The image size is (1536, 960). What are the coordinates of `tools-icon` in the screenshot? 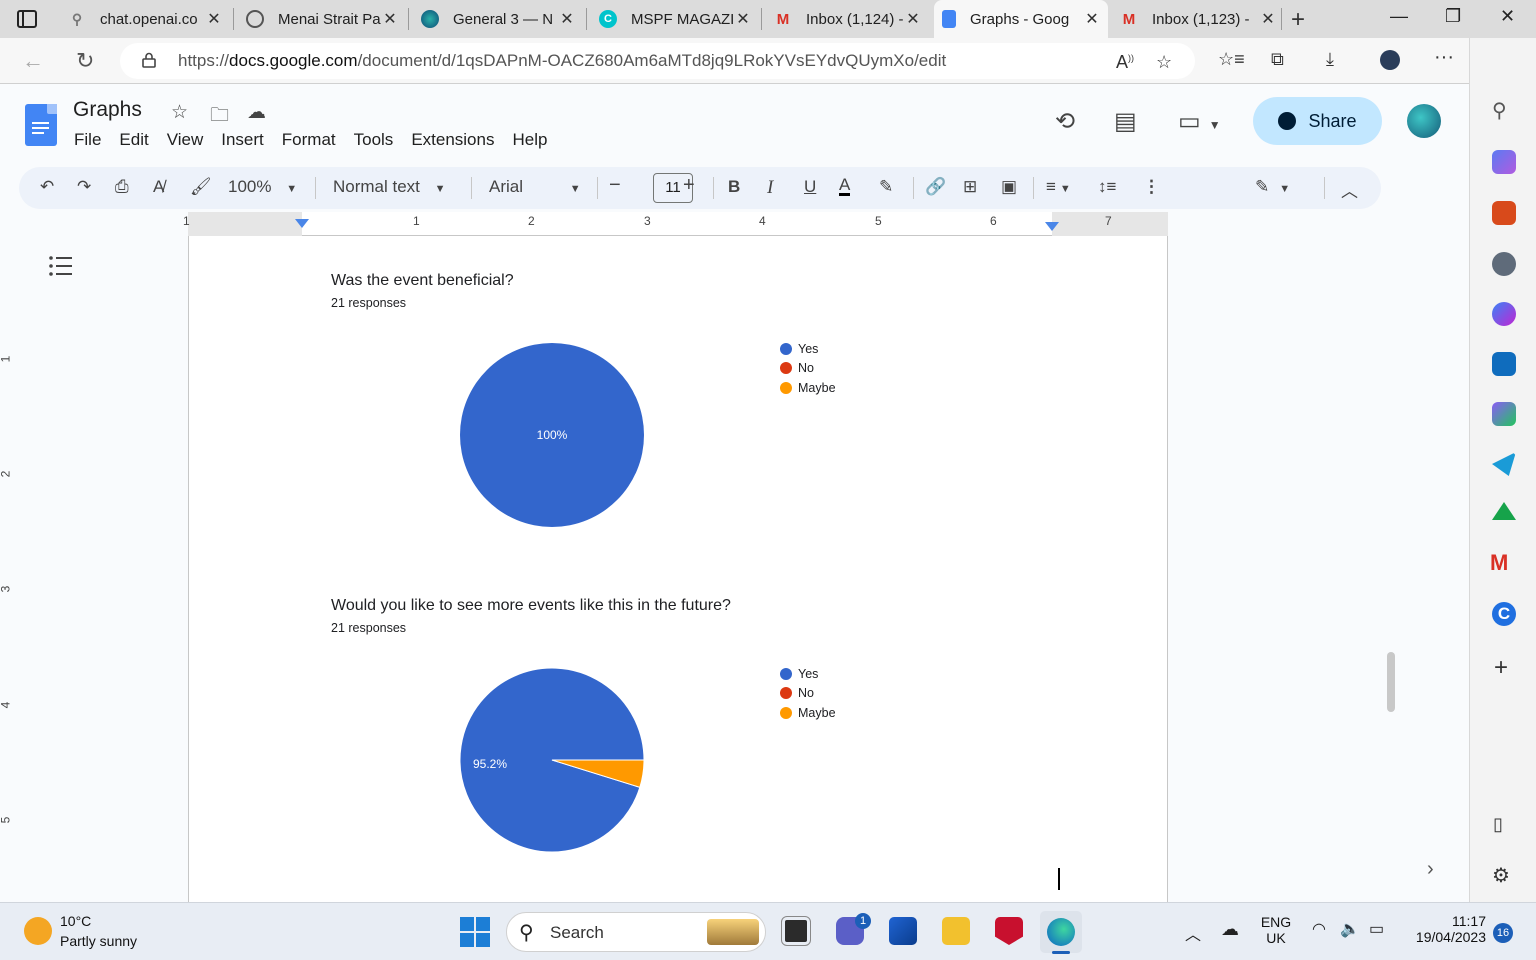 It's located at (1504, 213).